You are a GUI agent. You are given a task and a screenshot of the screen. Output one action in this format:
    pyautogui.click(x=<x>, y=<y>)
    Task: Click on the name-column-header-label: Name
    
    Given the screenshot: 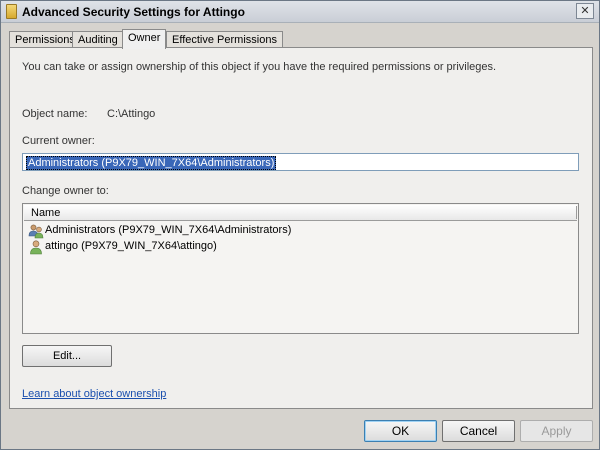 What is the action you would take?
    pyautogui.click(x=46, y=213)
    